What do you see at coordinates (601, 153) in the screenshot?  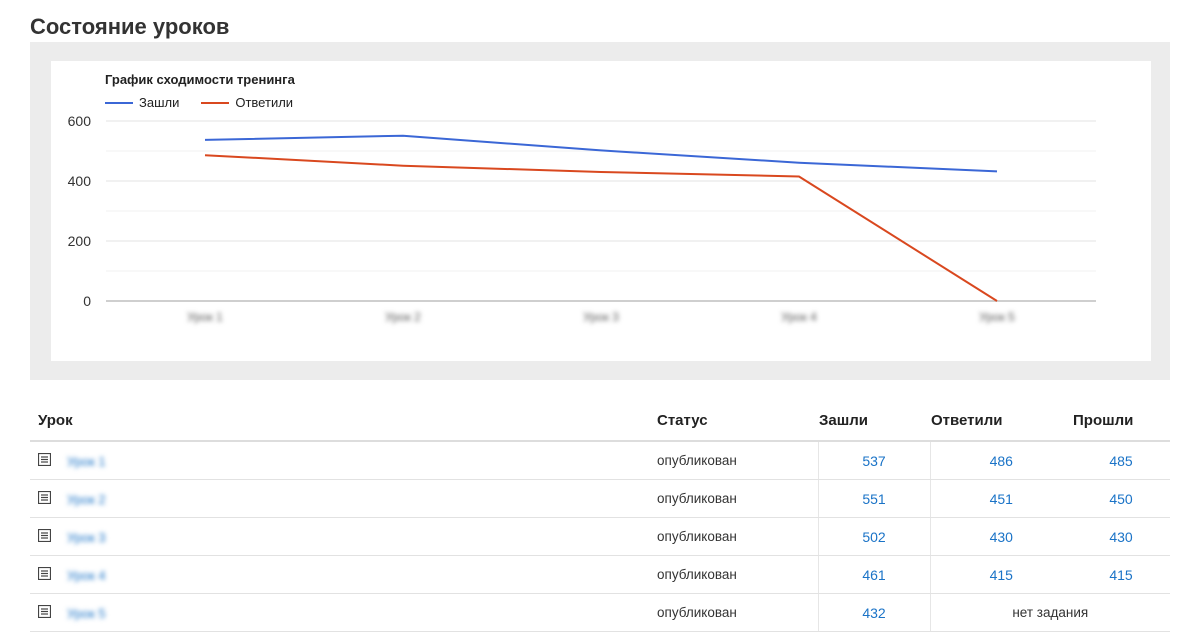 I see `series-line-entered` at bounding box center [601, 153].